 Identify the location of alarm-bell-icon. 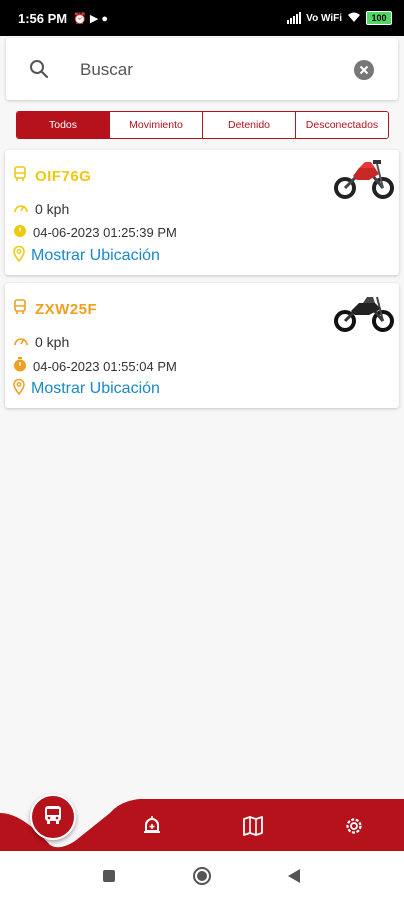
(152, 826).